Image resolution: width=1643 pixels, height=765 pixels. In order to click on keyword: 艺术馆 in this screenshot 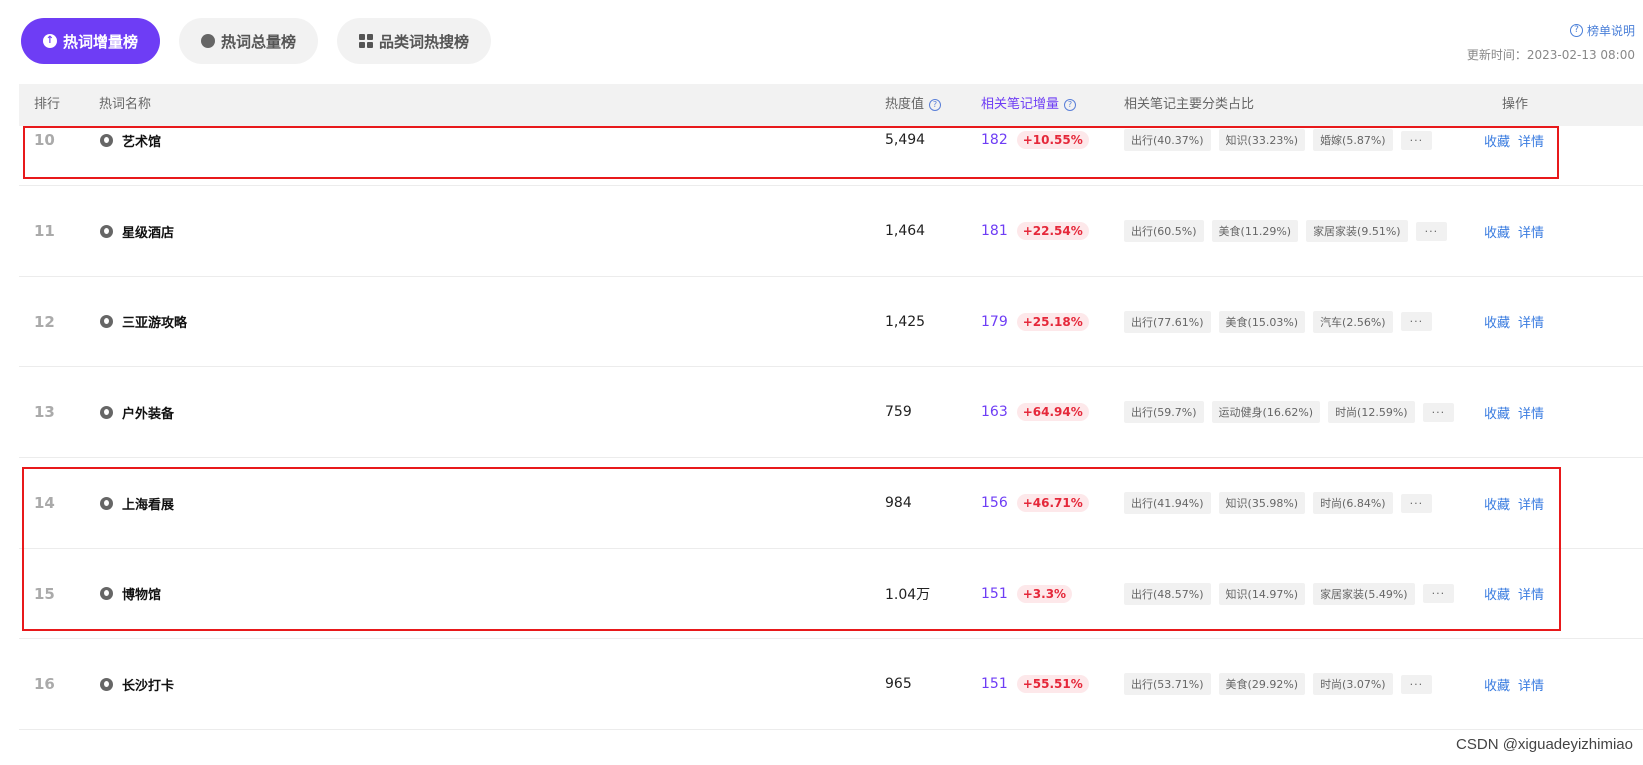, I will do `click(130, 140)`.